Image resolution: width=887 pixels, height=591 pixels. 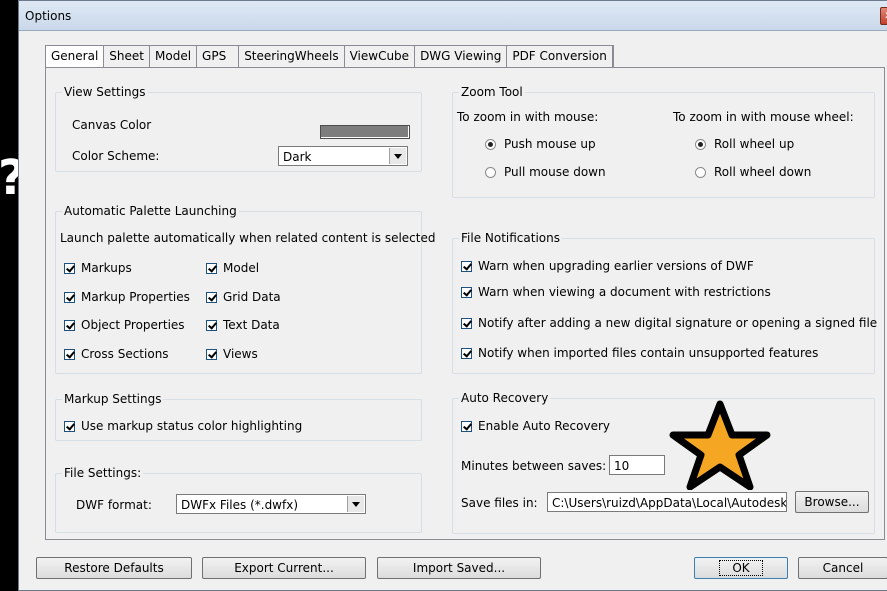 What do you see at coordinates (174, 57) in the screenshot?
I see `tab-model: Model` at bounding box center [174, 57].